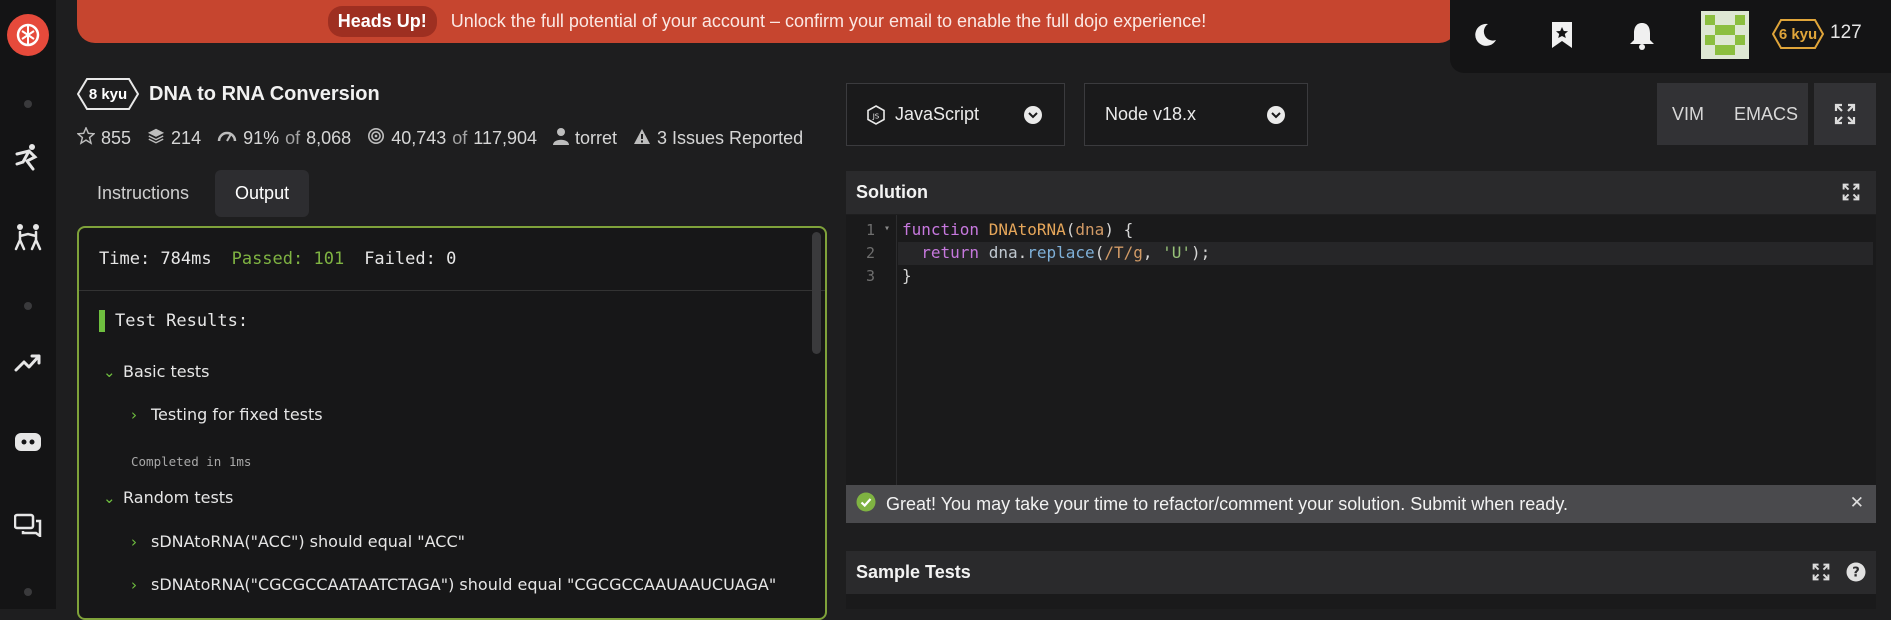 This screenshot has width=1891, height=620. Describe the element at coordinates (173, 321) in the screenshot. I see `test-results-heading: Test Results:` at that location.